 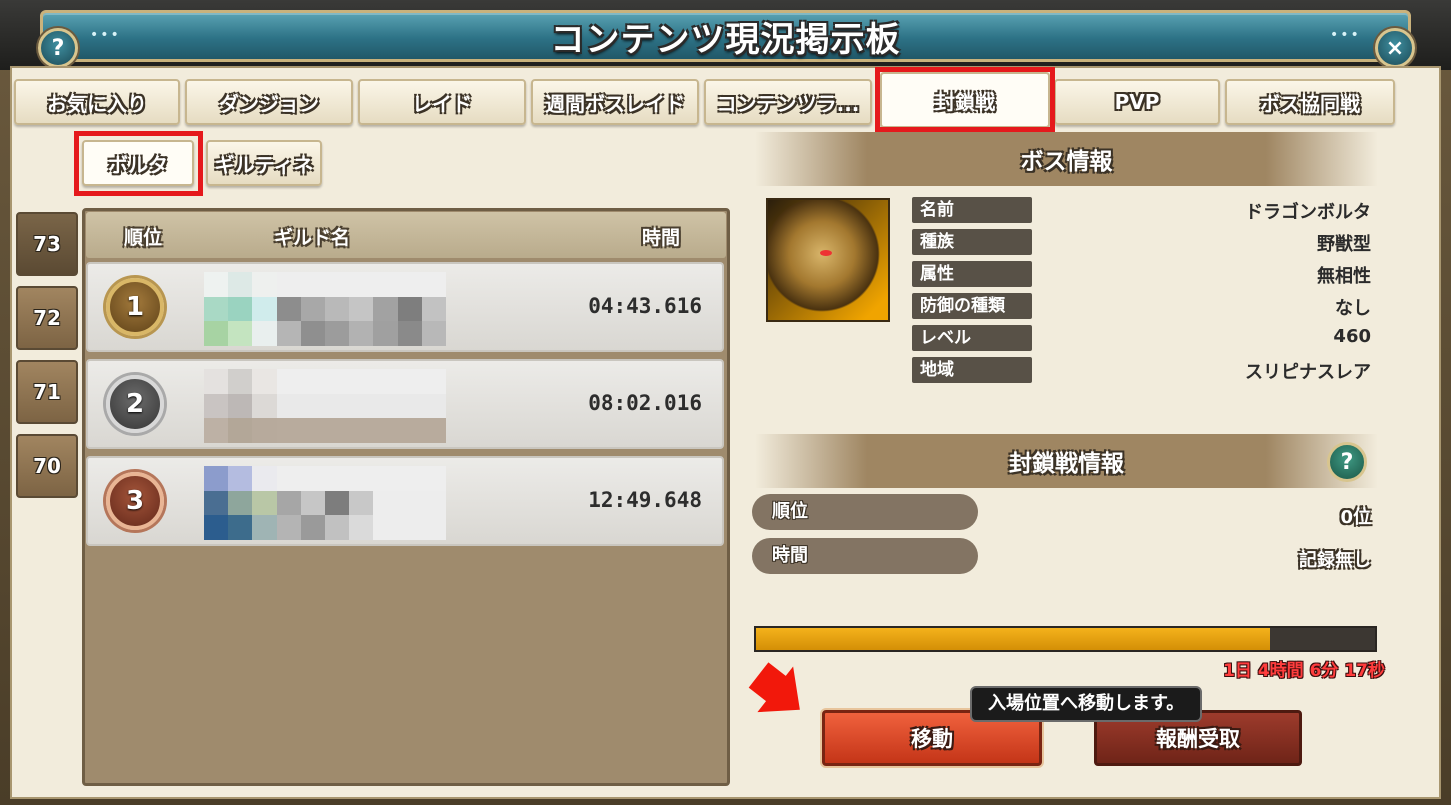 I want to click on boss-armor-value: なし, so click(x=1353, y=308).